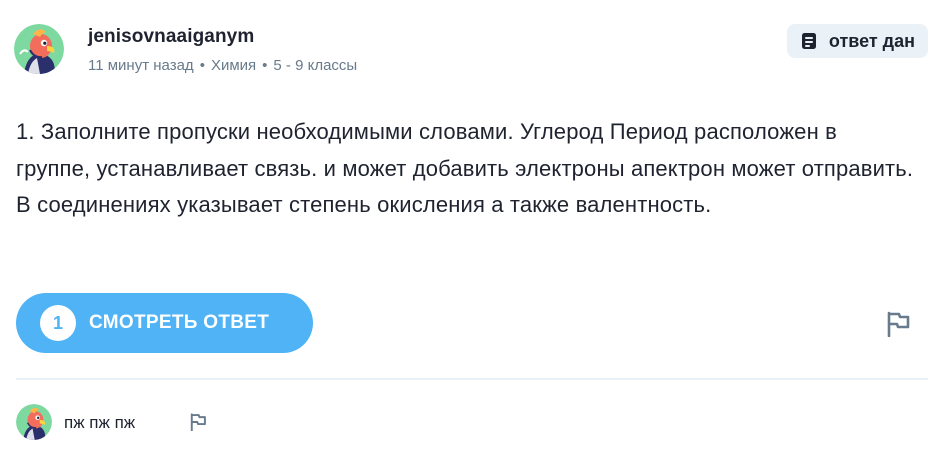 This screenshot has height=449, width=936. What do you see at coordinates (871, 40) in the screenshot?
I see `answered-badge-label: ответ дан` at bounding box center [871, 40].